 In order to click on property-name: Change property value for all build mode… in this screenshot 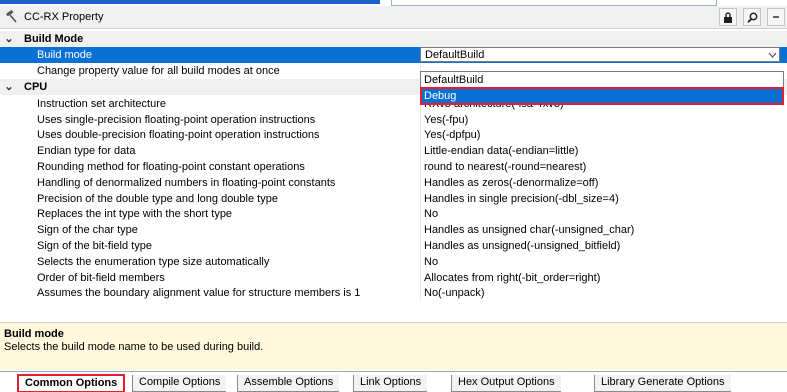, I will do `click(158, 70)`.